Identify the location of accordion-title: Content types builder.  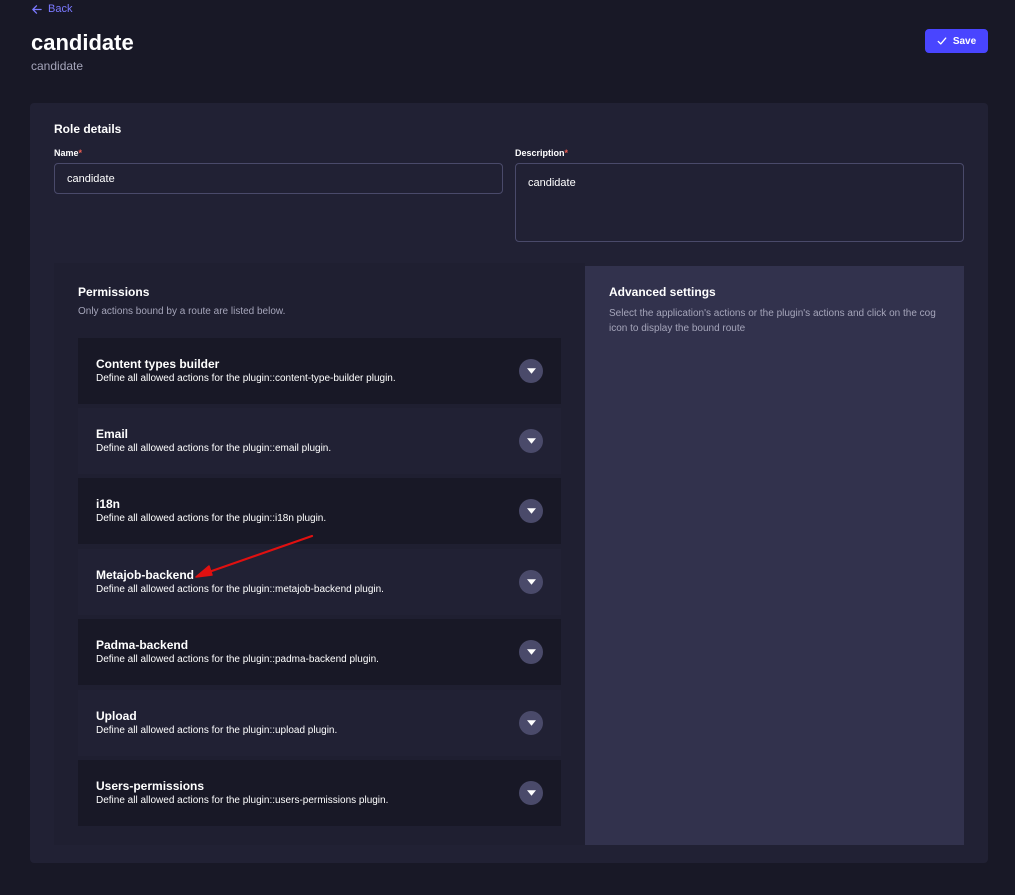
(158, 364).